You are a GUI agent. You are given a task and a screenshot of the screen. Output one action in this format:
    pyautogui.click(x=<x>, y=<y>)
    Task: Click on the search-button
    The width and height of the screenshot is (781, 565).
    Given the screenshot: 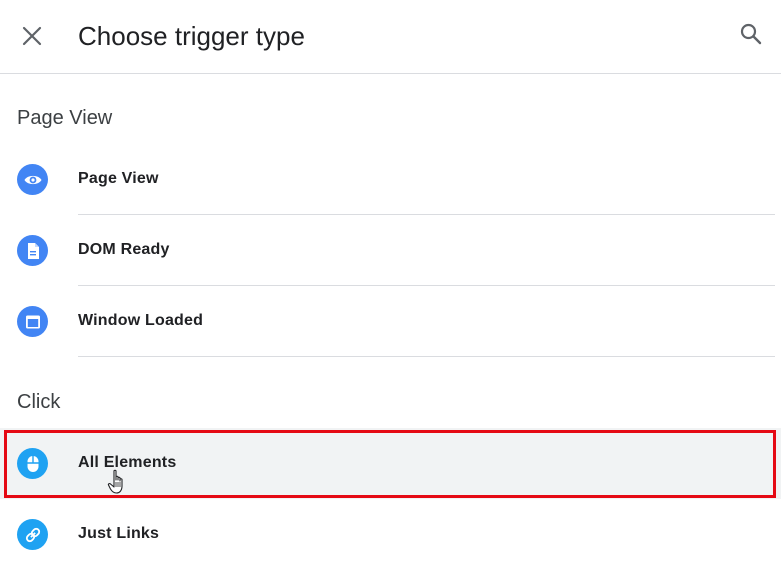 What is the action you would take?
    pyautogui.click(x=751, y=34)
    